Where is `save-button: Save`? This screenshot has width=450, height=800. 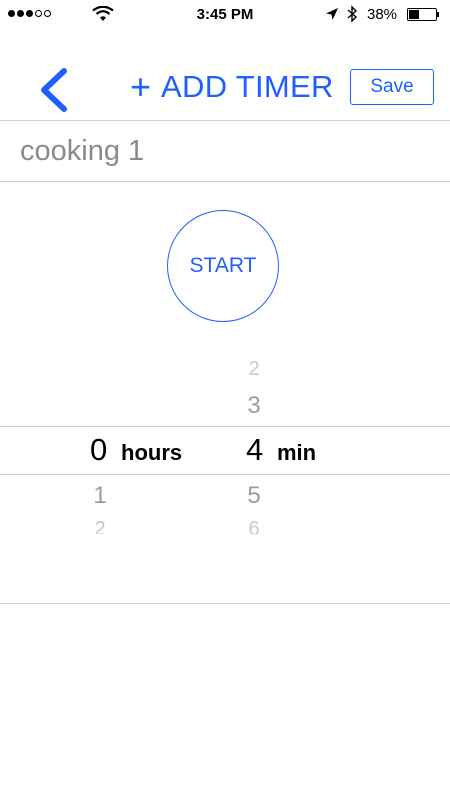
save-button: Save is located at coordinates (392, 87).